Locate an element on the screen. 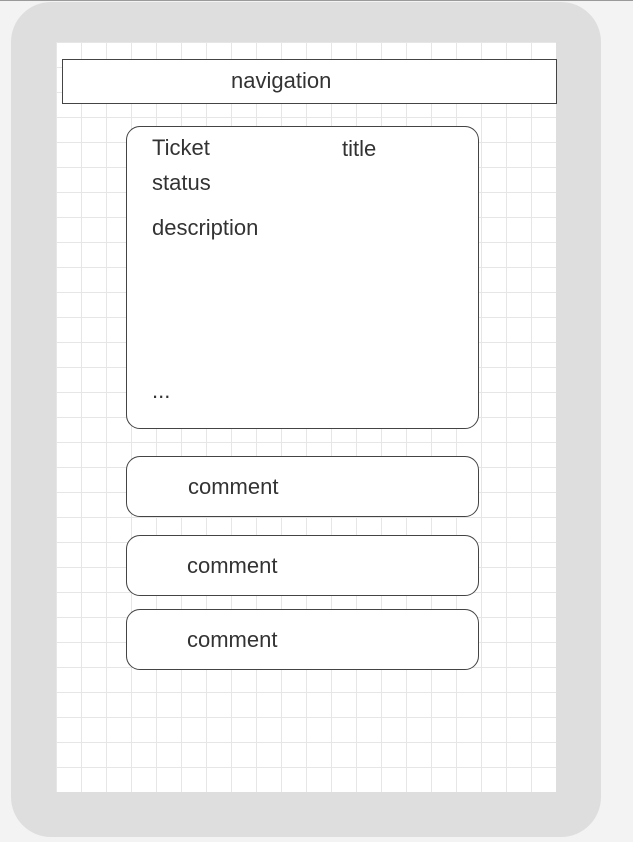 This screenshot has width=633, height=842. navigation-bar: navigation is located at coordinates (309, 81).